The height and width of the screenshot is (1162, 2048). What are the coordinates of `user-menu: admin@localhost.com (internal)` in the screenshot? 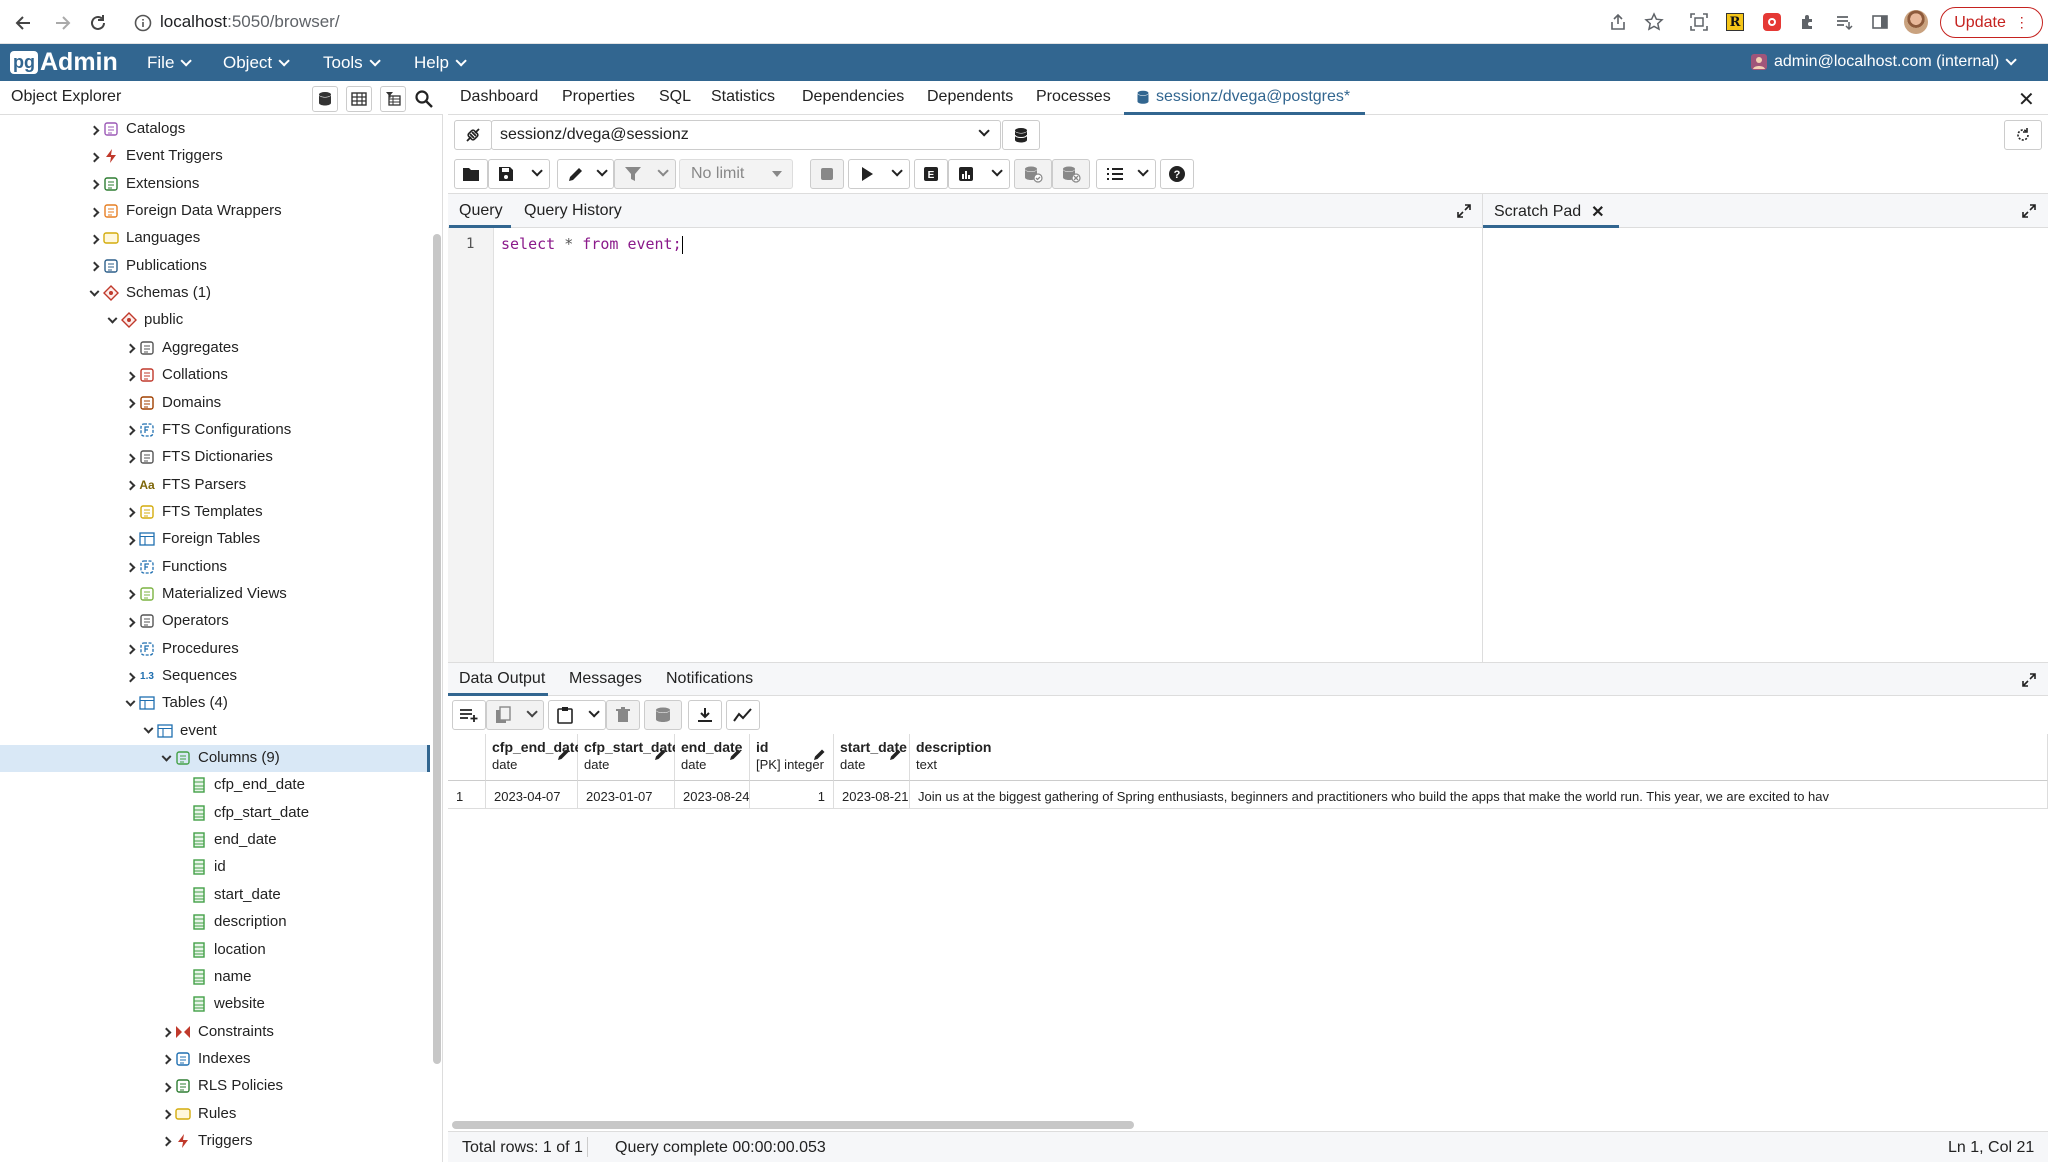 It's located at (1883, 62).